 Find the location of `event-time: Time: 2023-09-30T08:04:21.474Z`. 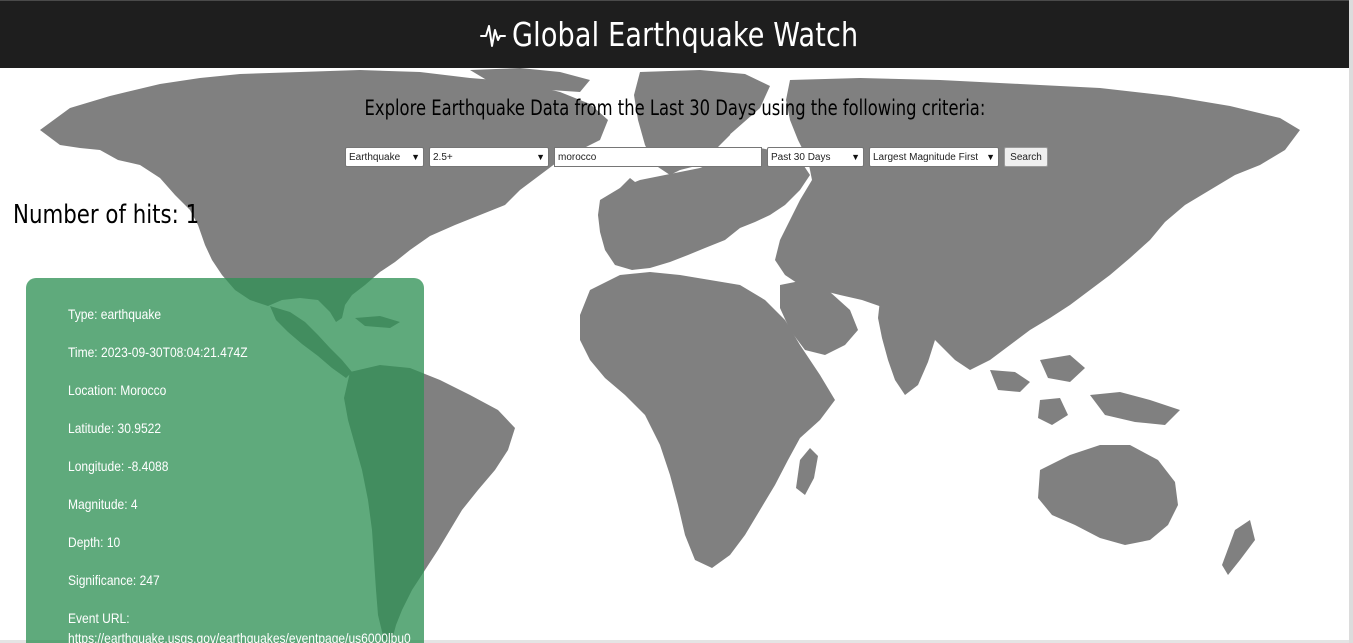

event-time: Time: 2023-09-30T08:04:21.474Z is located at coordinates (158, 352).